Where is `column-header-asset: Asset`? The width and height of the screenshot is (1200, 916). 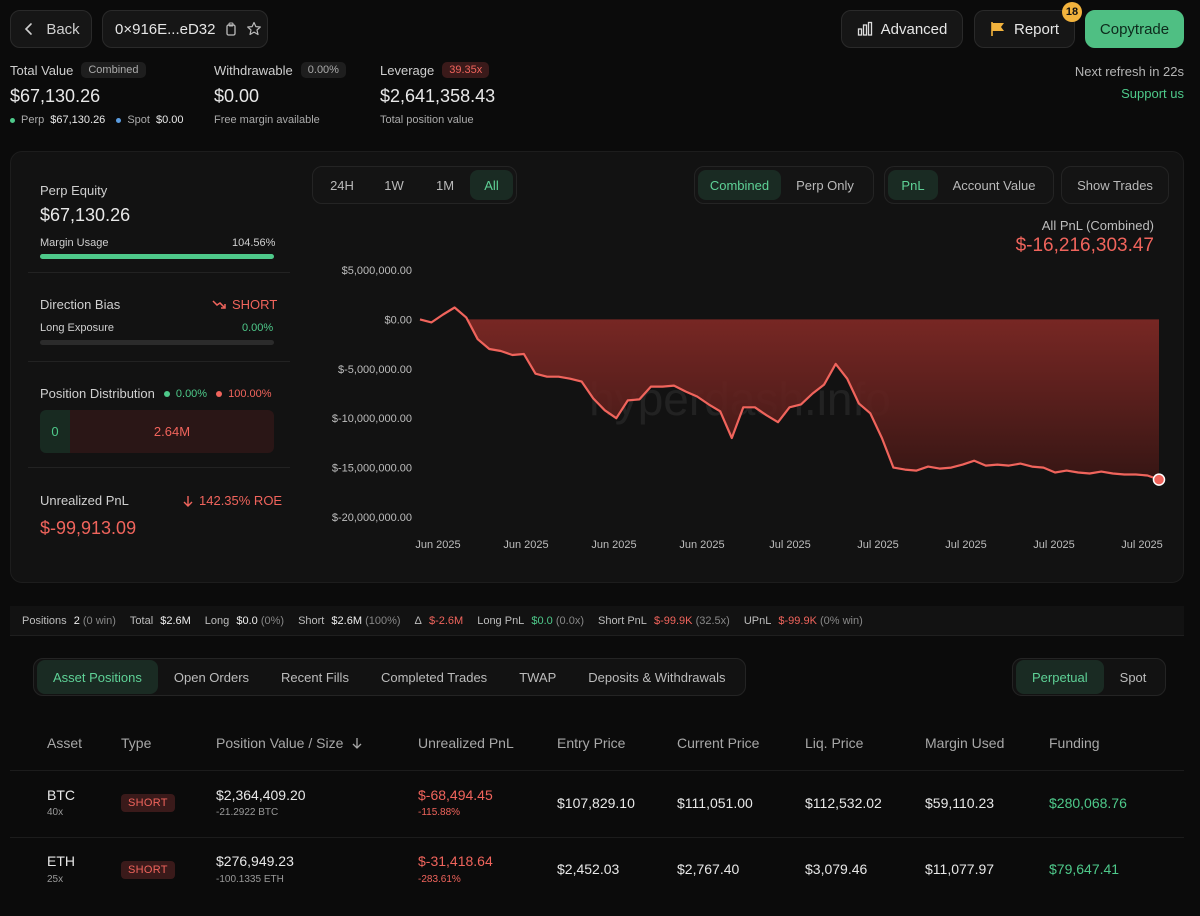 column-header-asset: Asset is located at coordinates (64, 743).